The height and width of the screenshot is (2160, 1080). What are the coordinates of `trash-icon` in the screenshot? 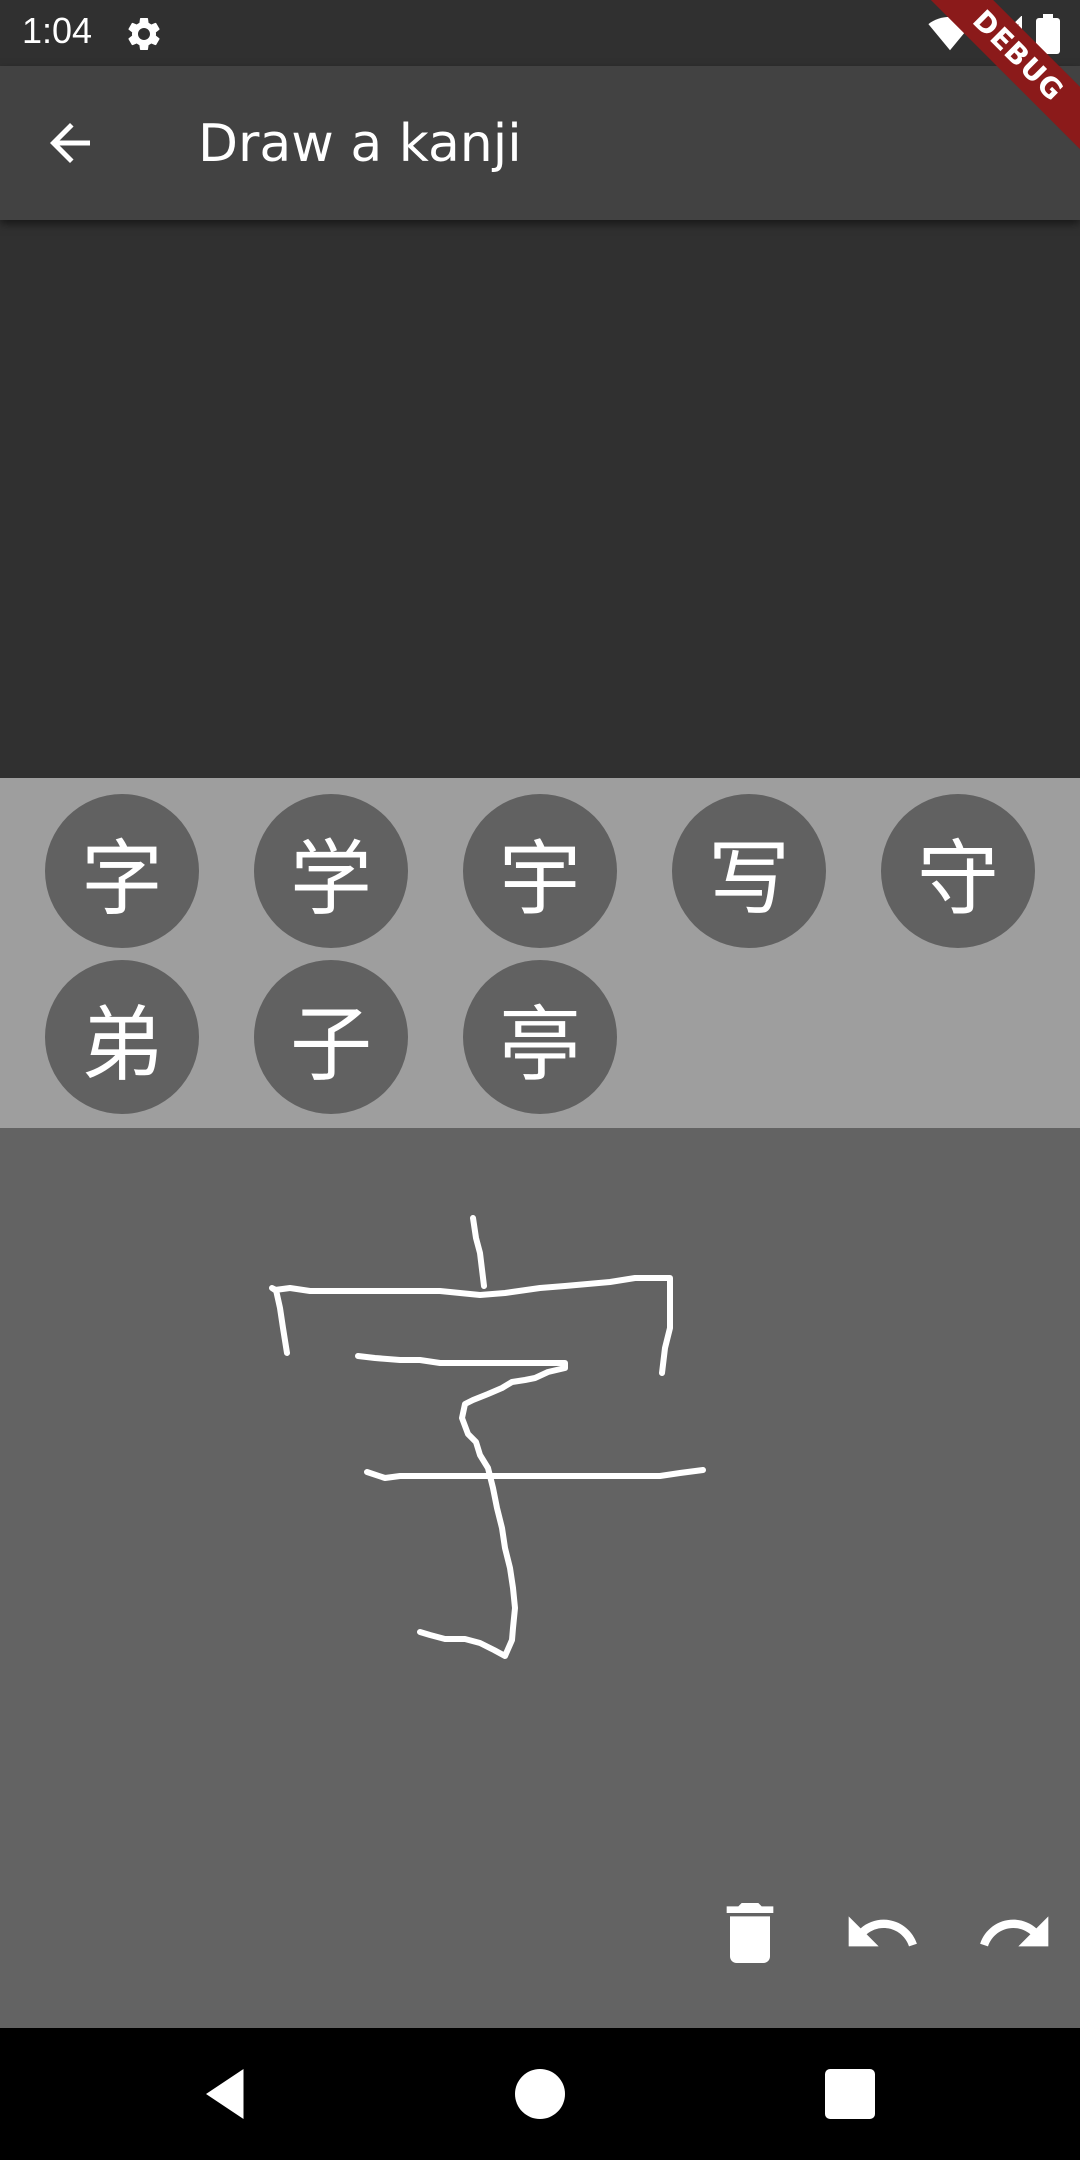 It's located at (750, 1933).